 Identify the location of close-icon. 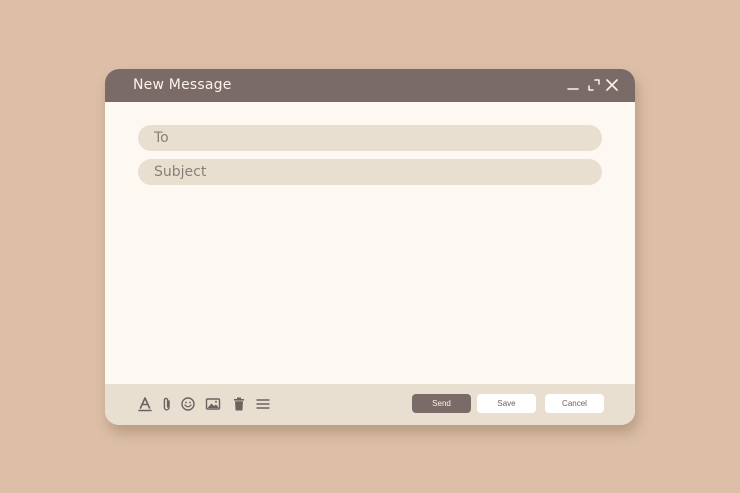
(612, 85).